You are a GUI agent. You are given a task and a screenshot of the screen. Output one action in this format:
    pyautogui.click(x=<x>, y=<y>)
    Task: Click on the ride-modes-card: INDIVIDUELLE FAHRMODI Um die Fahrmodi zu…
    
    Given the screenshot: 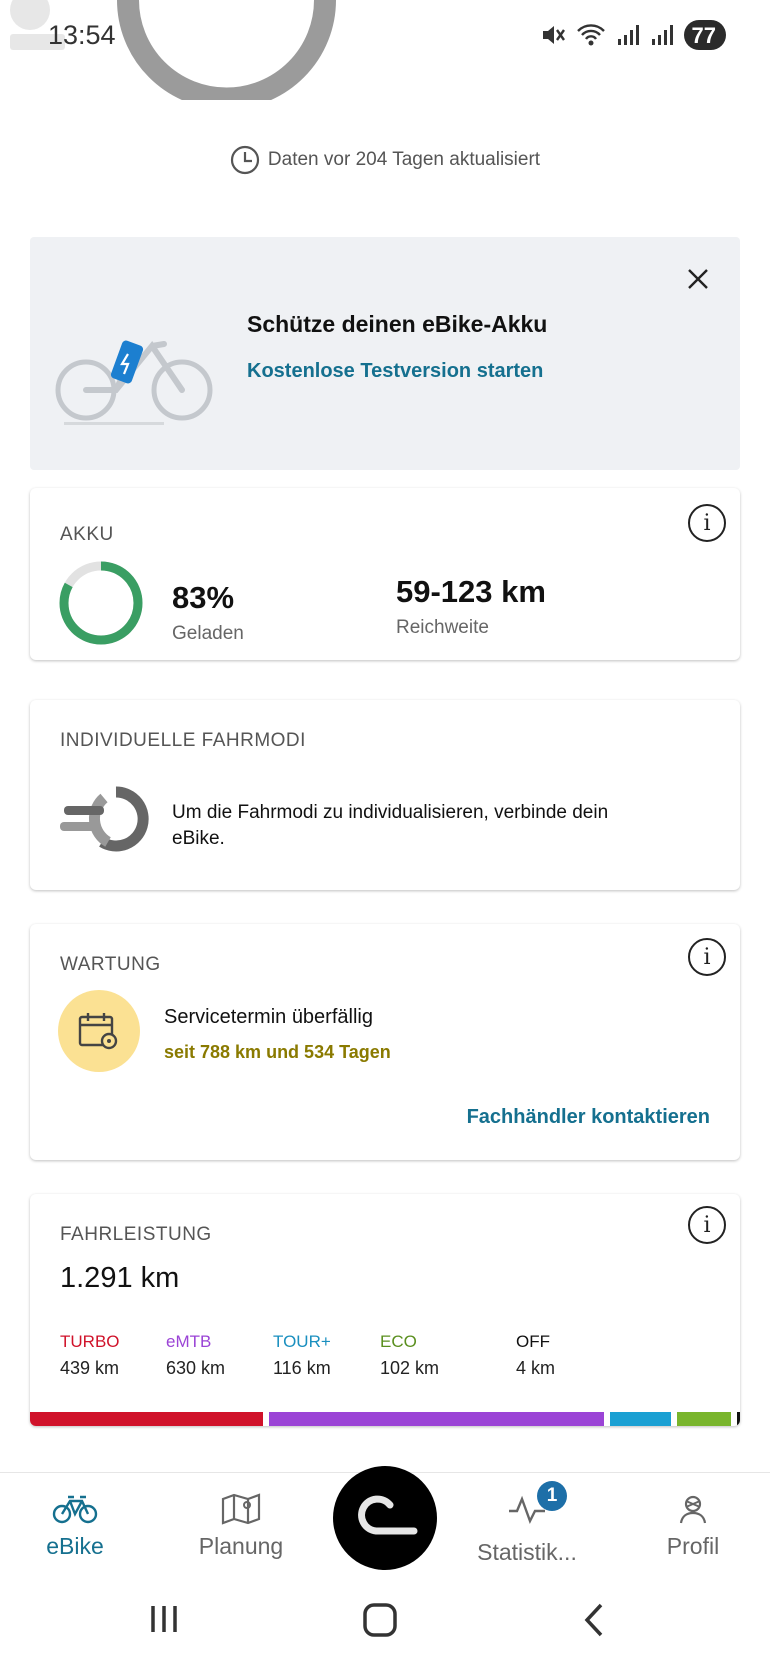 What is the action you would take?
    pyautogui.click(x=385, y=795)
    